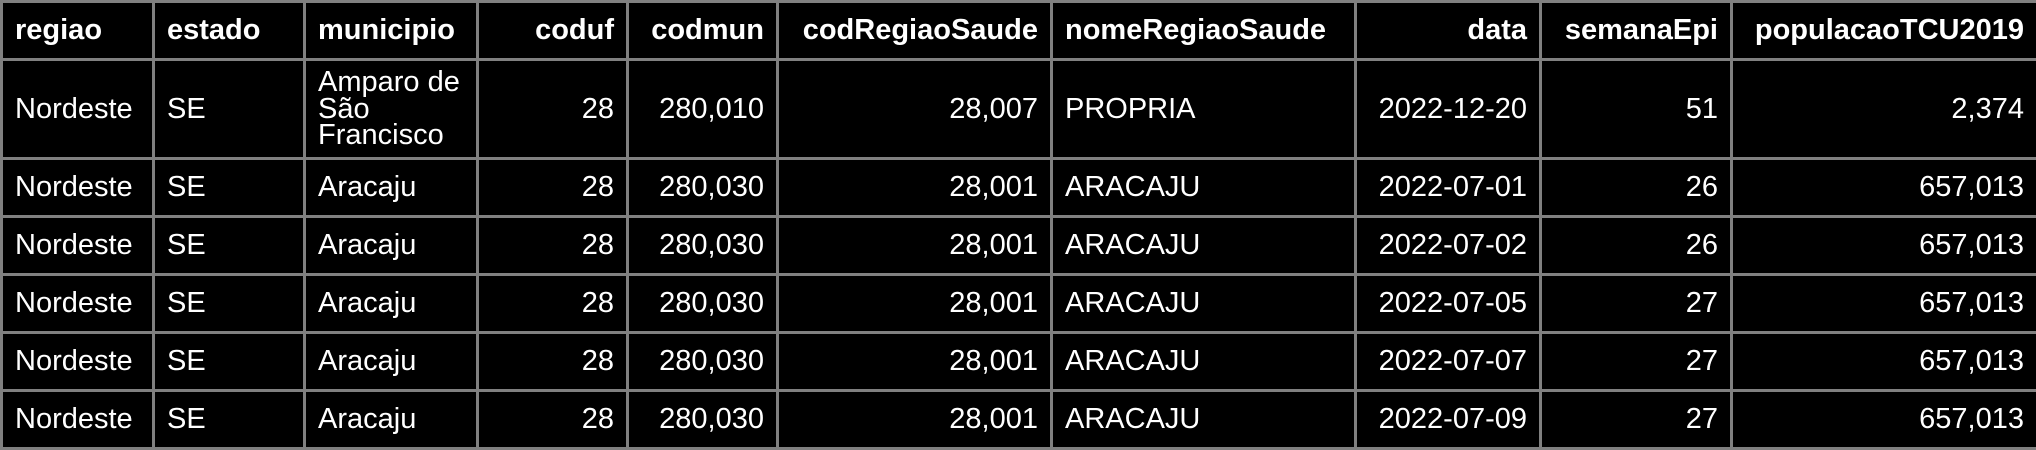 This screenshot has width=2036, height=450. What do you see at coordinates (1448, 246) in the screenshot?
I see `cell-data: 2022-07-02` at bounding box center [1448, 246].